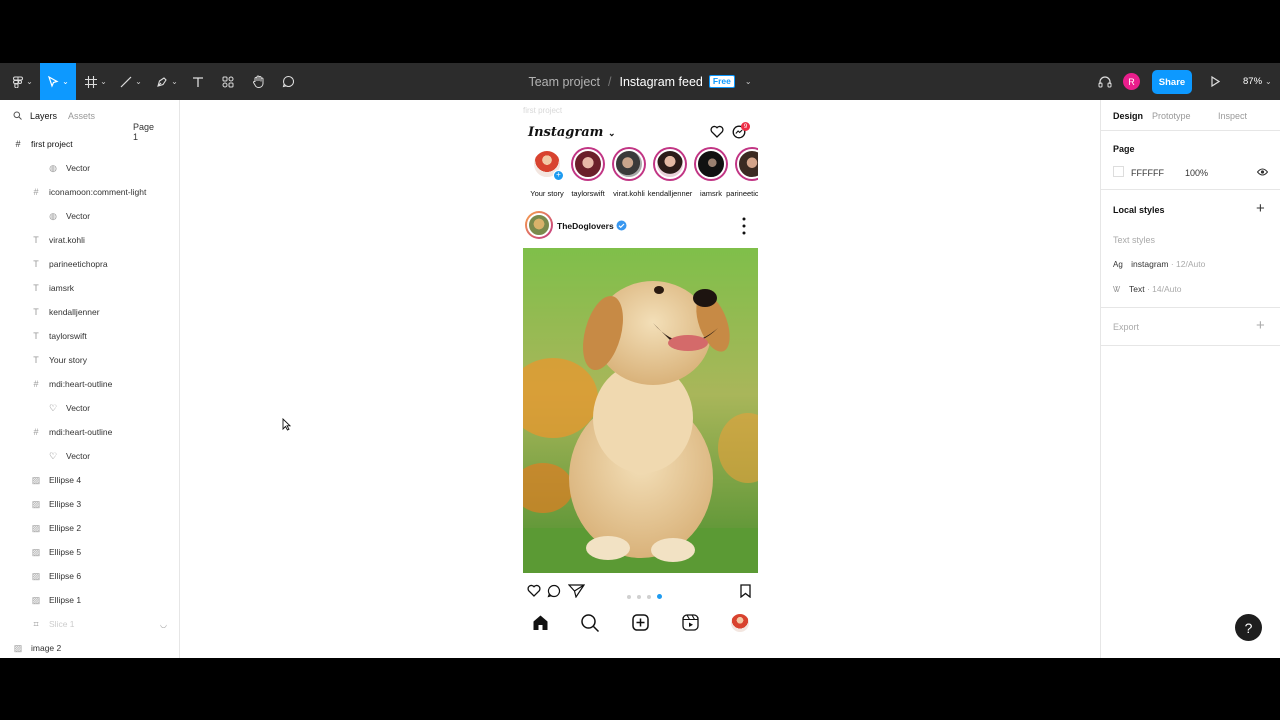 The height and width of the screenshot is (720, 1280). Describe the element at coordinates (742, 193) in the screenshot. I see `story-label: parineetichopra` at that location.